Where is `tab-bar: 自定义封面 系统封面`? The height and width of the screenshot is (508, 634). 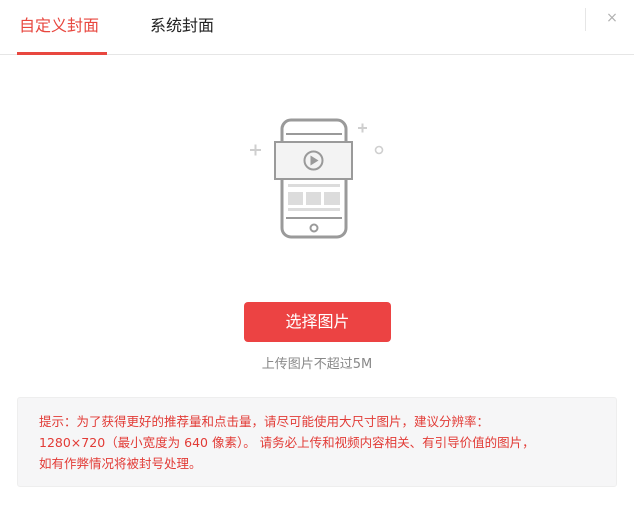
tab-bar: 自定义封面 系统封面 is located at coordinates (317, 27).